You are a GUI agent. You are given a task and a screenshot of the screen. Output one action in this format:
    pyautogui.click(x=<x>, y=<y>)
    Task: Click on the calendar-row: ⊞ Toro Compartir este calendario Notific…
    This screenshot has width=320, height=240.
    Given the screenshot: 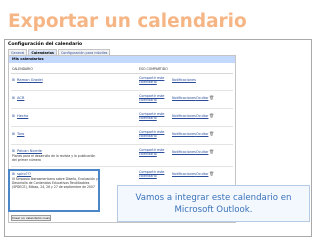 What is the action you would take?
    pyautogui.click(x=122, y=137)
    